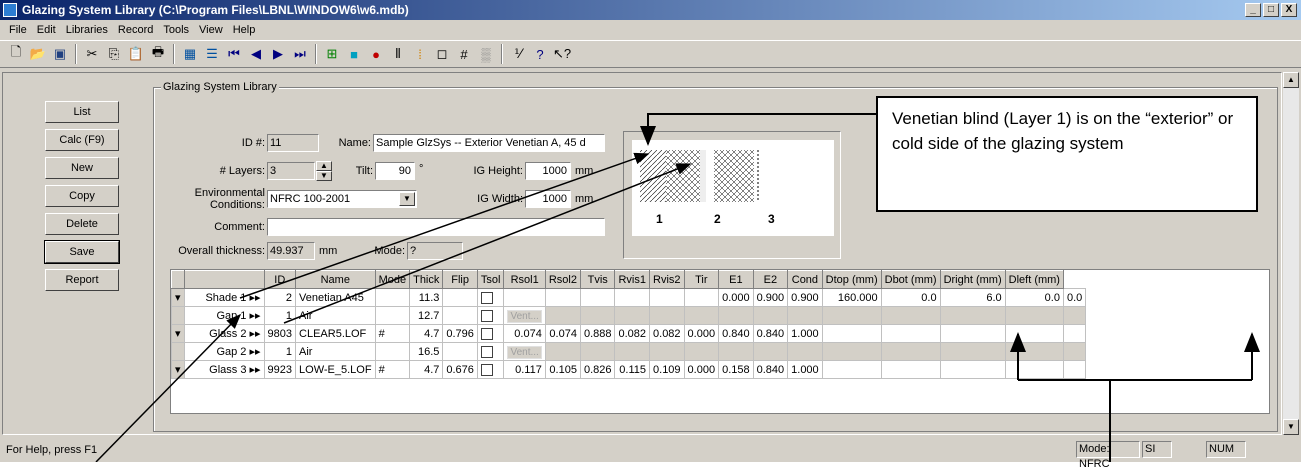 The image size is (1301, 472). Describe the element at coordinates (770, 297) in the screenshot. I see `table-cell: 0.900` at that location.